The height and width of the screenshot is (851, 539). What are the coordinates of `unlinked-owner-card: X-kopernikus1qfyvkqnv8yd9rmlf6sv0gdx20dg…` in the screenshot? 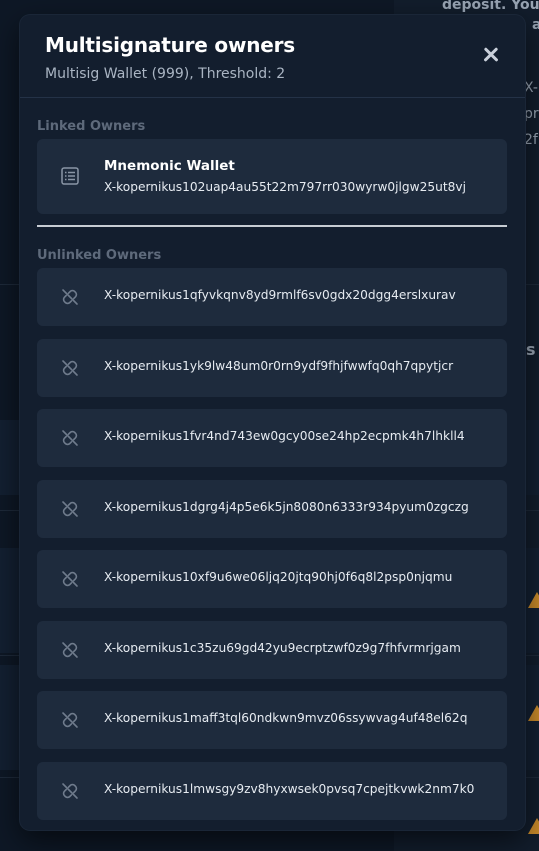 It's located at (272, 297).